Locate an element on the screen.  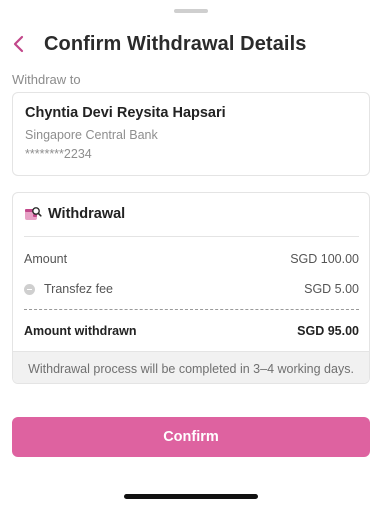
page-title: Confirm Withdrawal Details is located at coordinates (175, 43).